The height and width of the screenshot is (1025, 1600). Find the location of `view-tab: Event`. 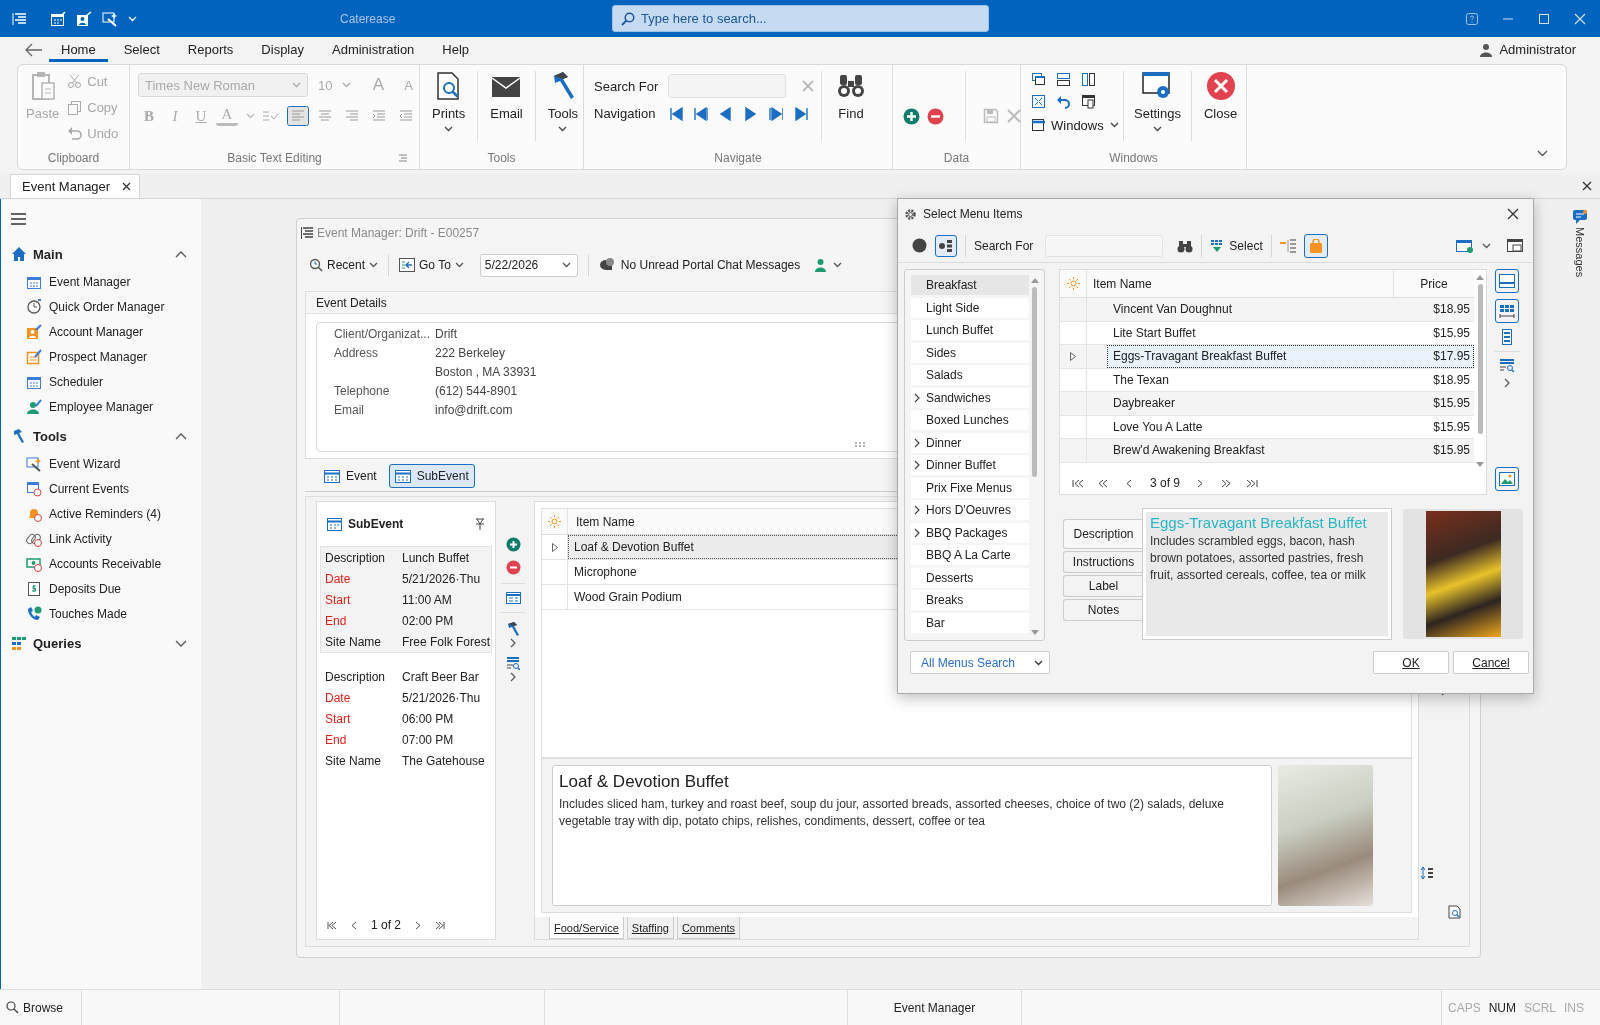

view-tab: Event is located at coordinates (350, 476).